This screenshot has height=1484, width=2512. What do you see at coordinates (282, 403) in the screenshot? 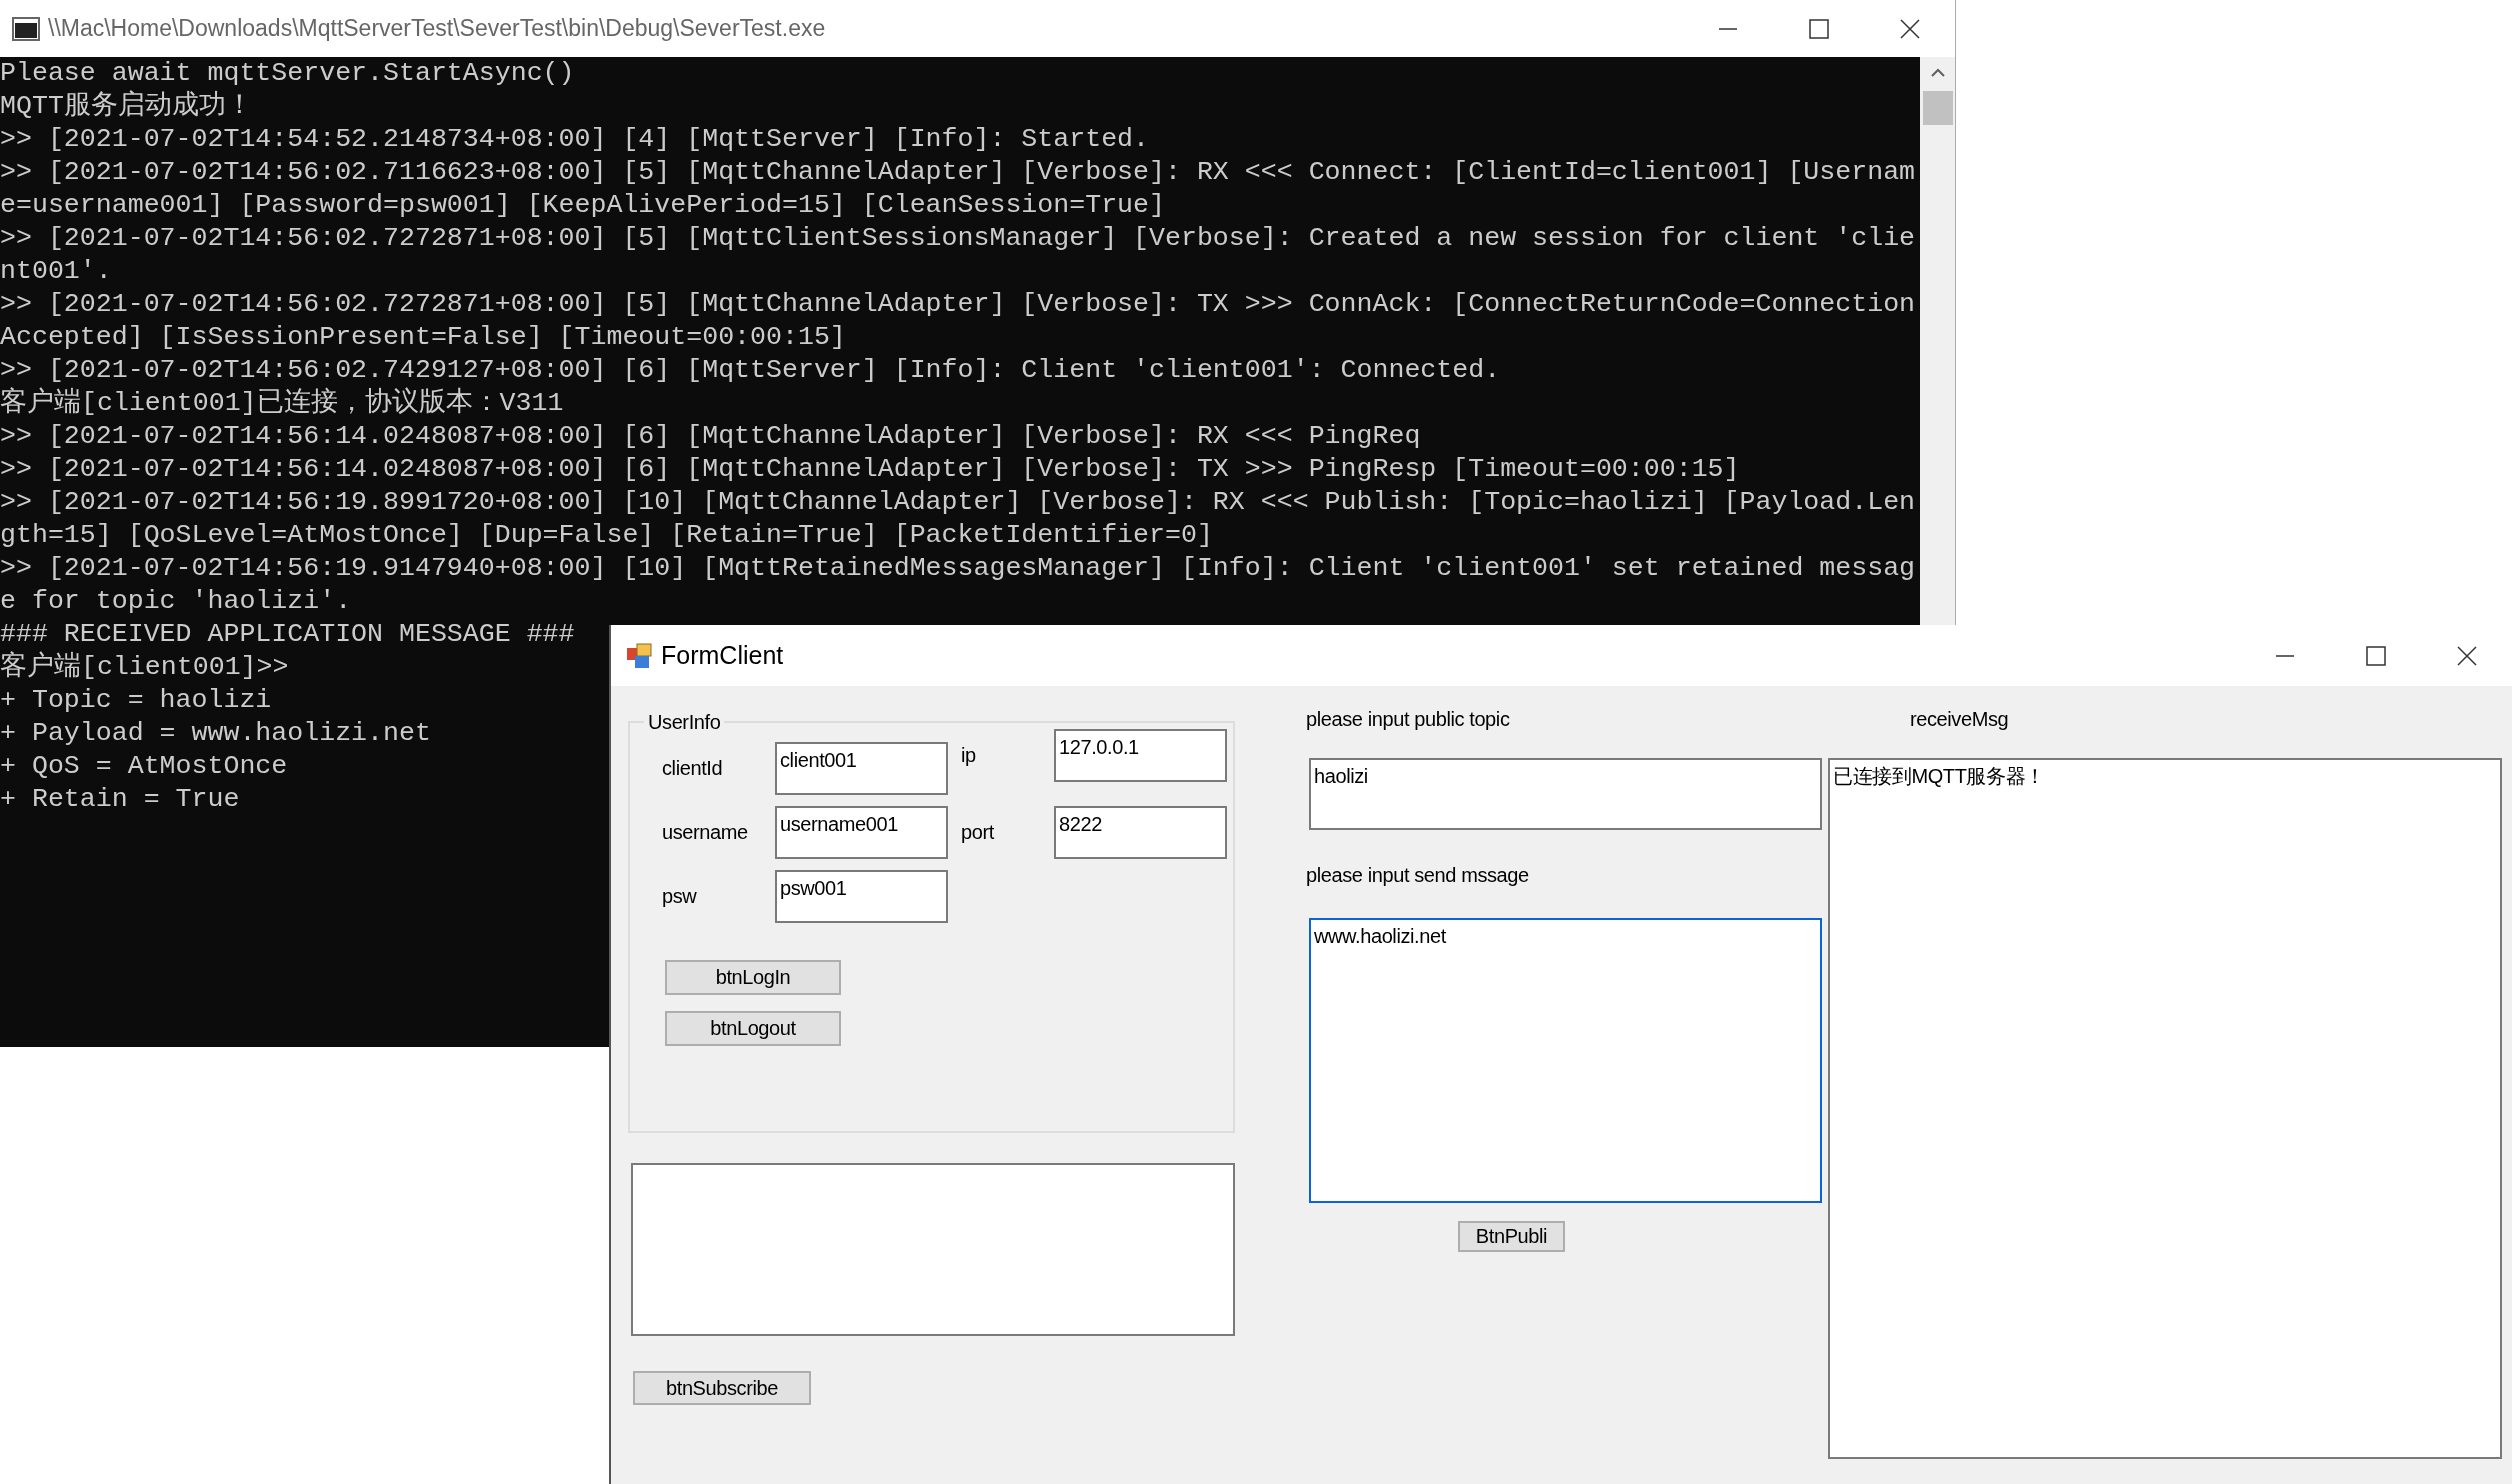
I see `console-line: 客户端[client001]已连接，协议版本：V311` at bounding box center [282, 403].